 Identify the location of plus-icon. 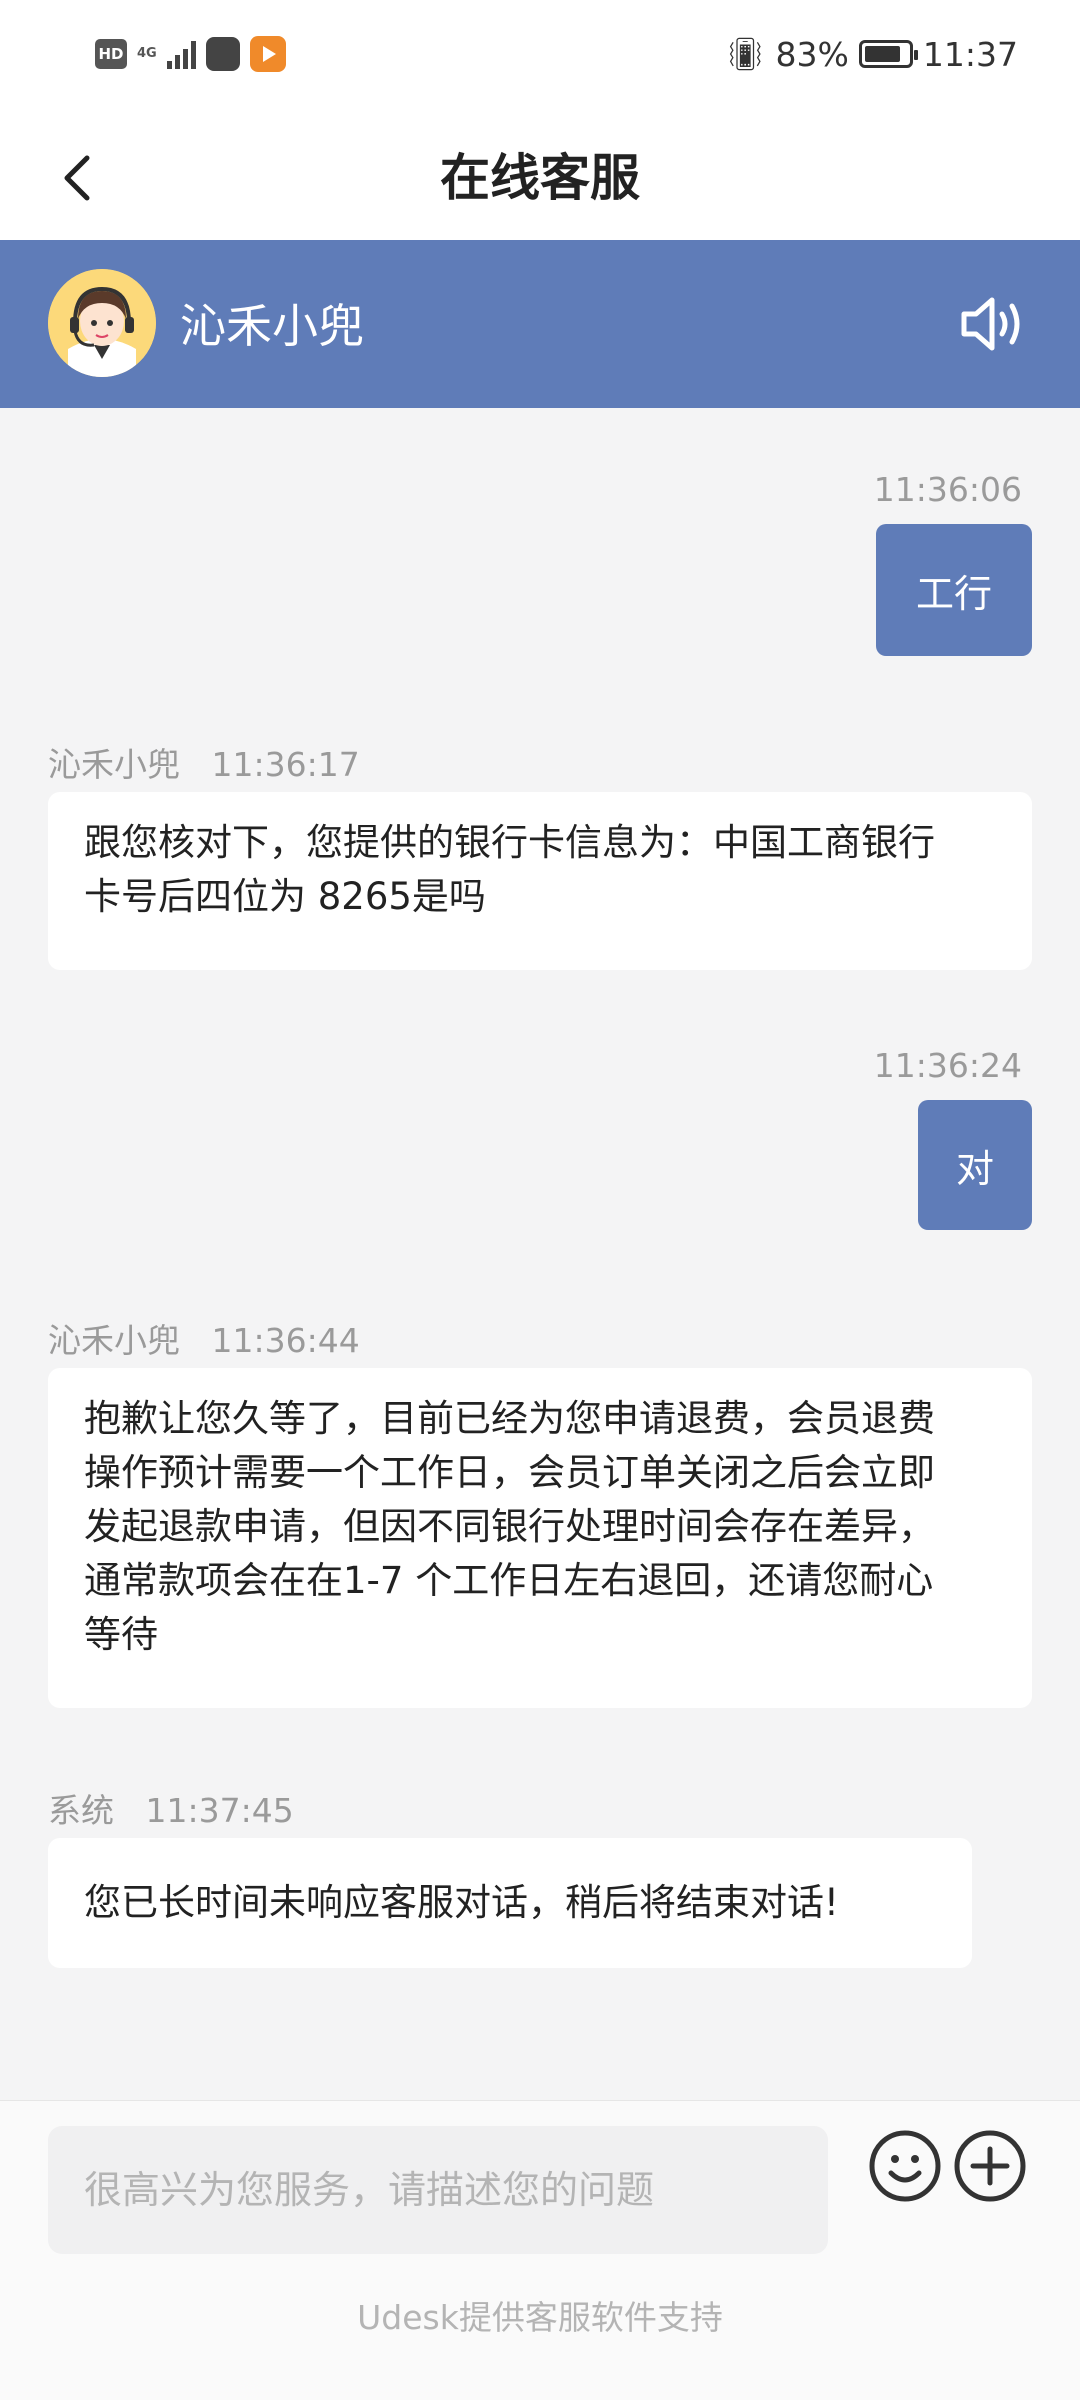
(990, 2166).